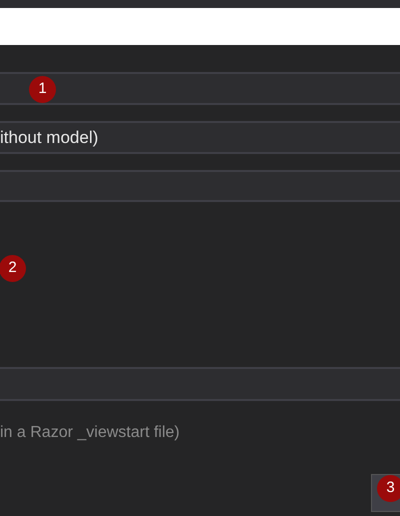  What do you see at coordinates (13, 268) in the screenshot?
I see `callout-badge: 2` at bounding box center [13, 268].